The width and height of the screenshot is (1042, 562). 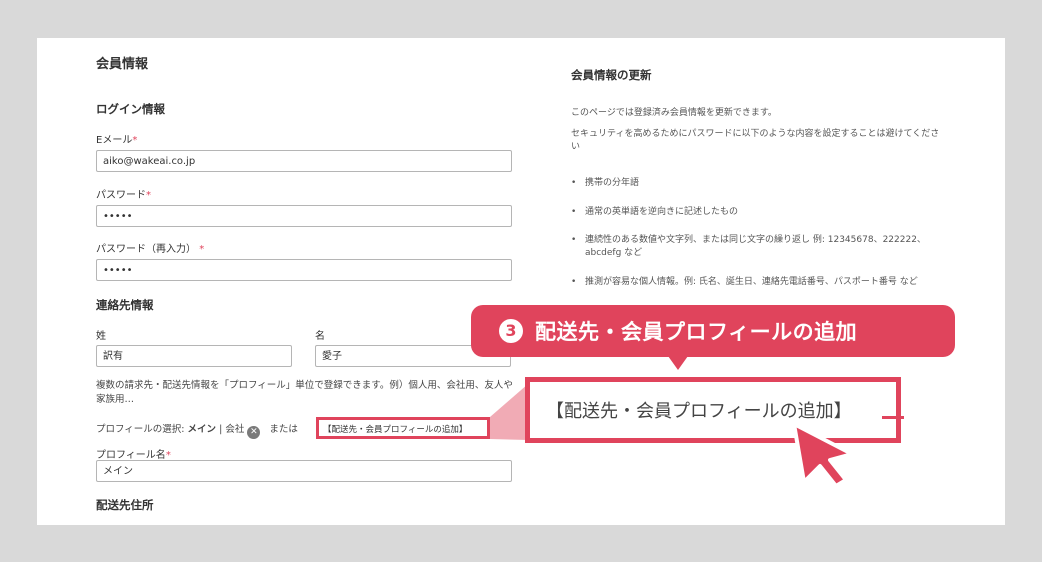 What do you see at coordinates (823, 455) in the screenshot?
I see `cursor-arrow-icon` at bounding box center [823, 455].